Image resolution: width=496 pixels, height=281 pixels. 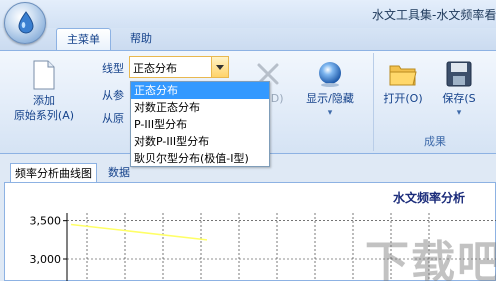 What do you see at coordinates (459, 113) in the screenshot?
I see `save-dropdown-icon: ▾` at bounding box center [459, 113].